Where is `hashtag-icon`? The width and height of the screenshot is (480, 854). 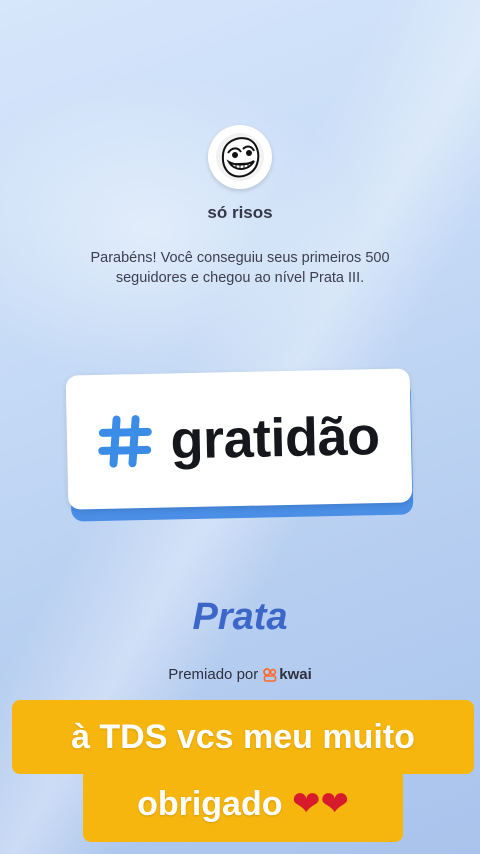 hashtag-icon is located at coordinates (125, 441).